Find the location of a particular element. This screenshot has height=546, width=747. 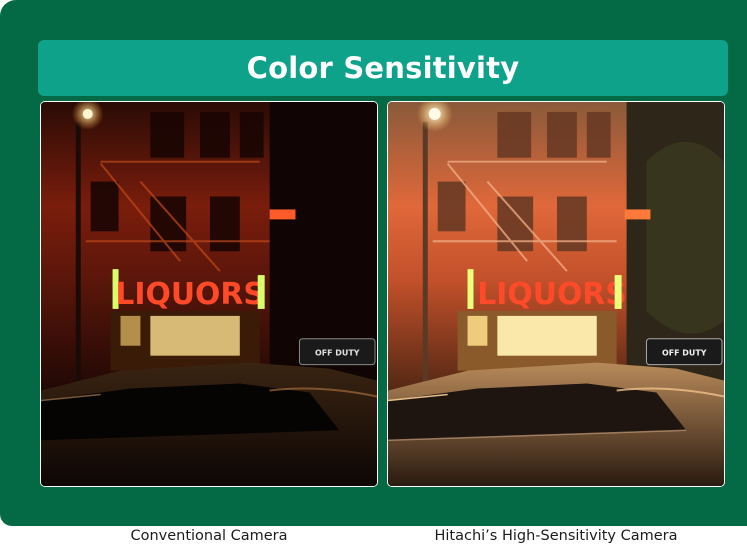

high-sensitivity-camera-caption: Hitachi’s High-Sensitivity Camera is located at coordinates (556, 536).